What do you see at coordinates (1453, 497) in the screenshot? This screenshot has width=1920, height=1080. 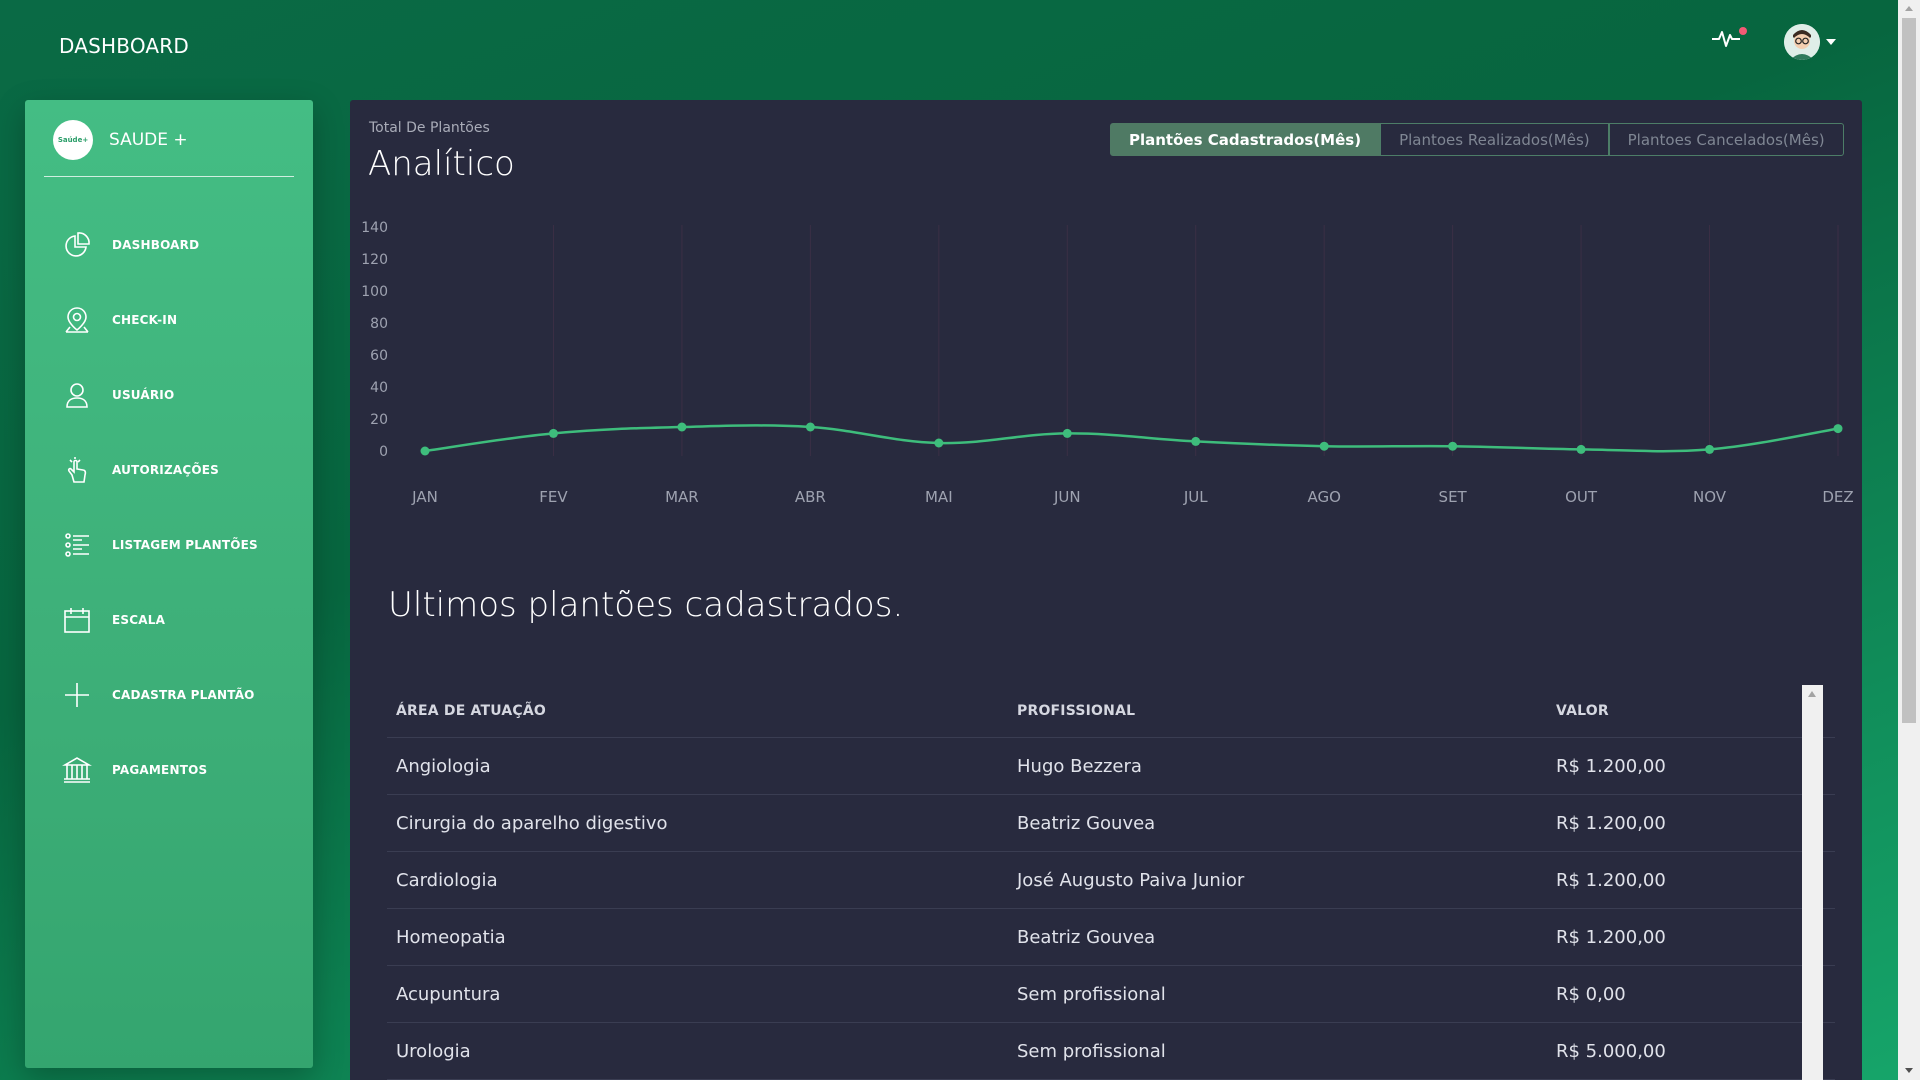 I see `x-tick-label: SET` at bounding box center [1453, 497].